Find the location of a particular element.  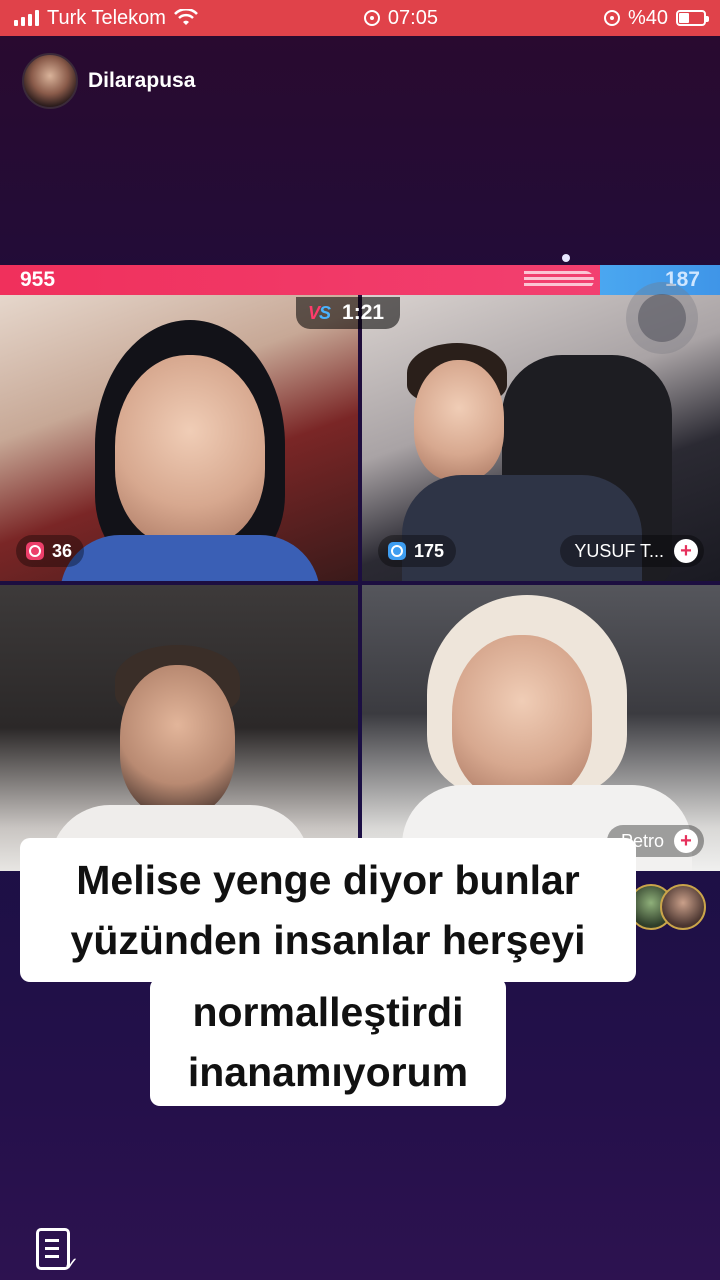

left-team-score: 955 is located at coordinates (38, 279).